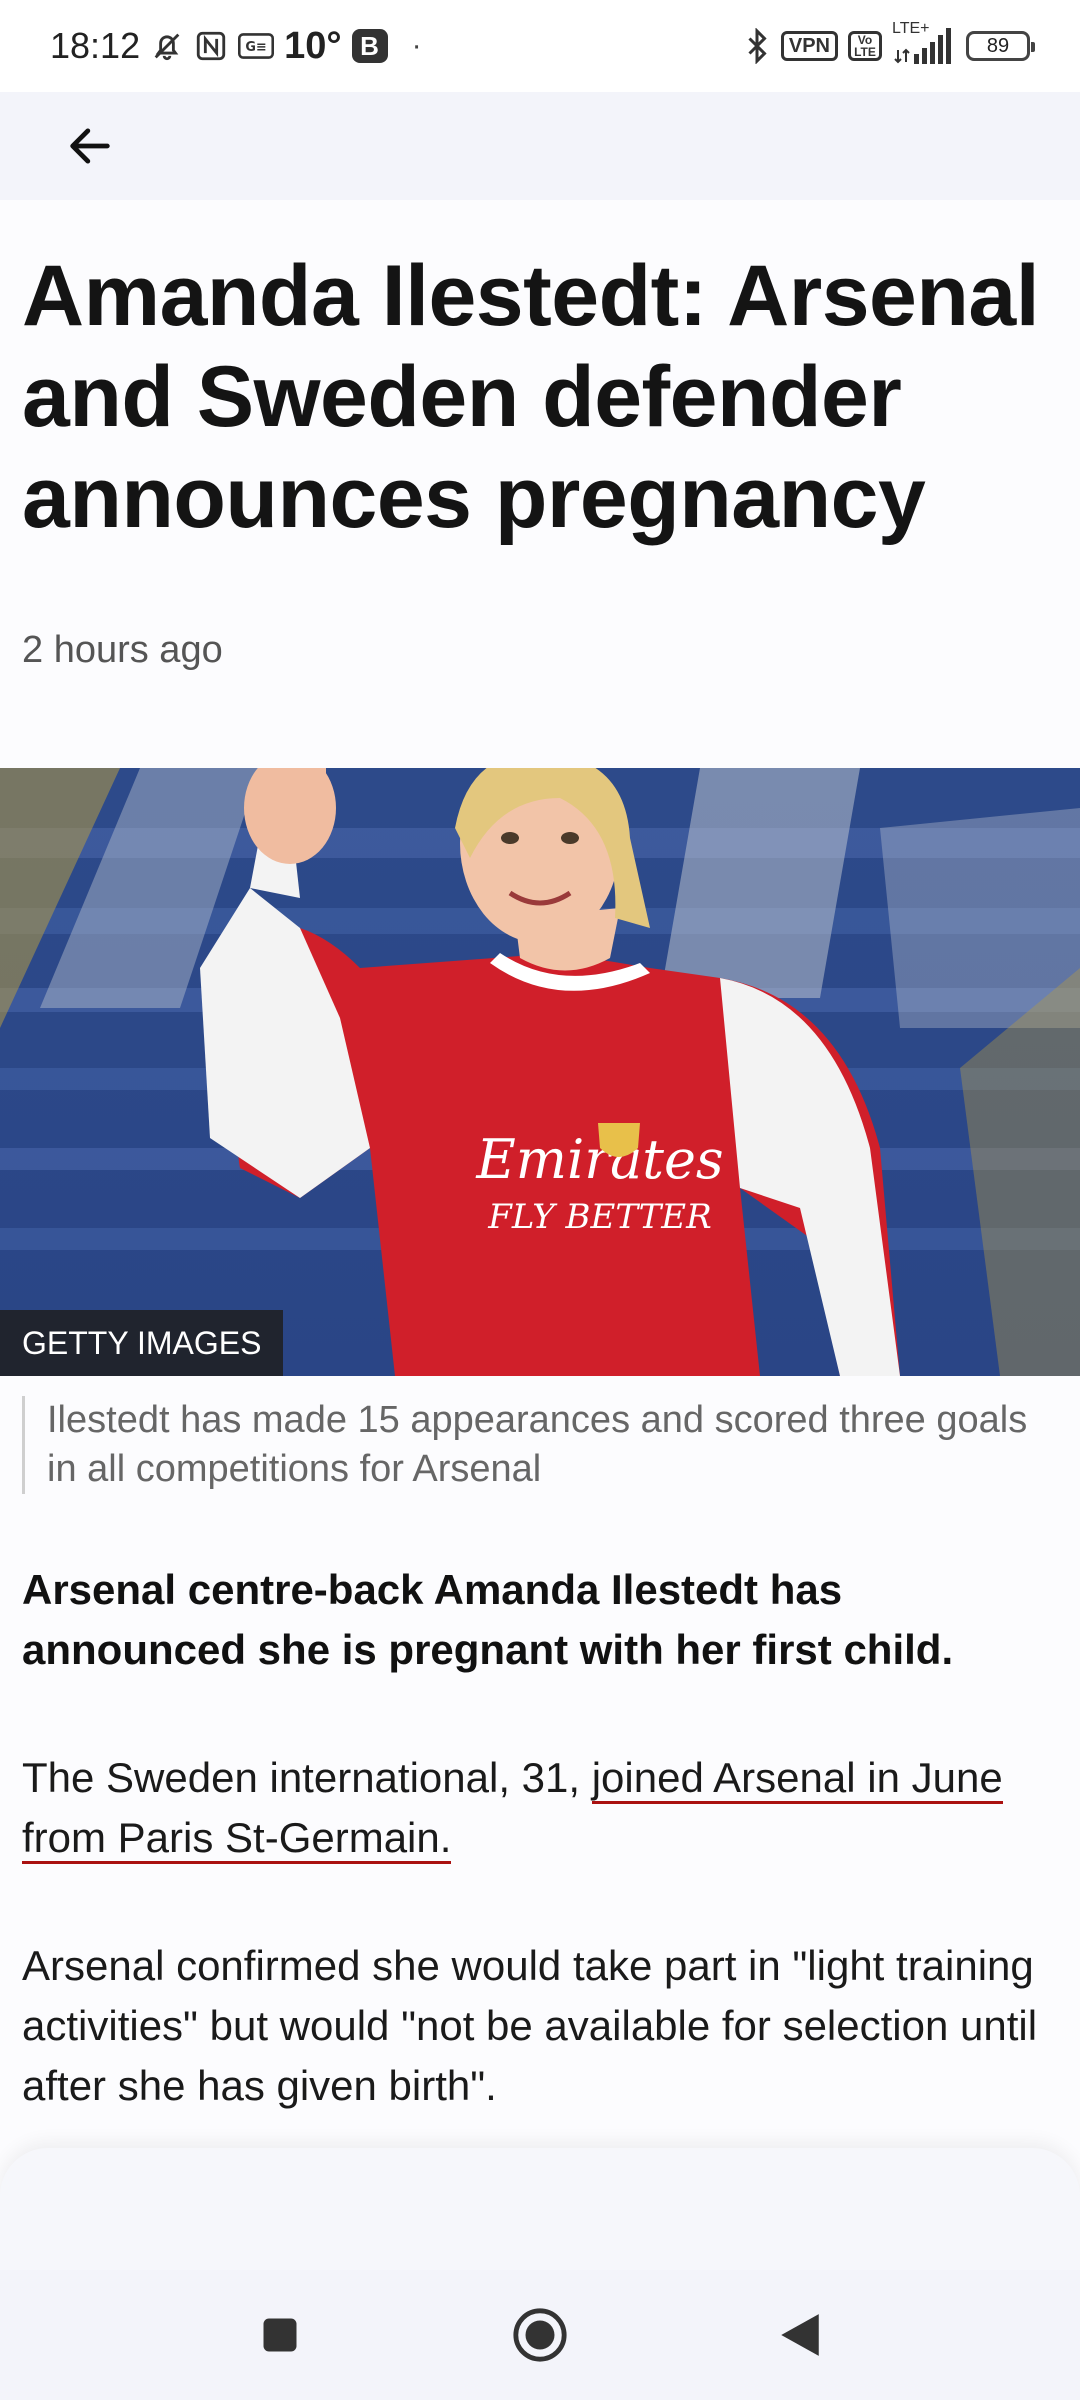  I want to click on status-time: 18:12, so click(95, 45).